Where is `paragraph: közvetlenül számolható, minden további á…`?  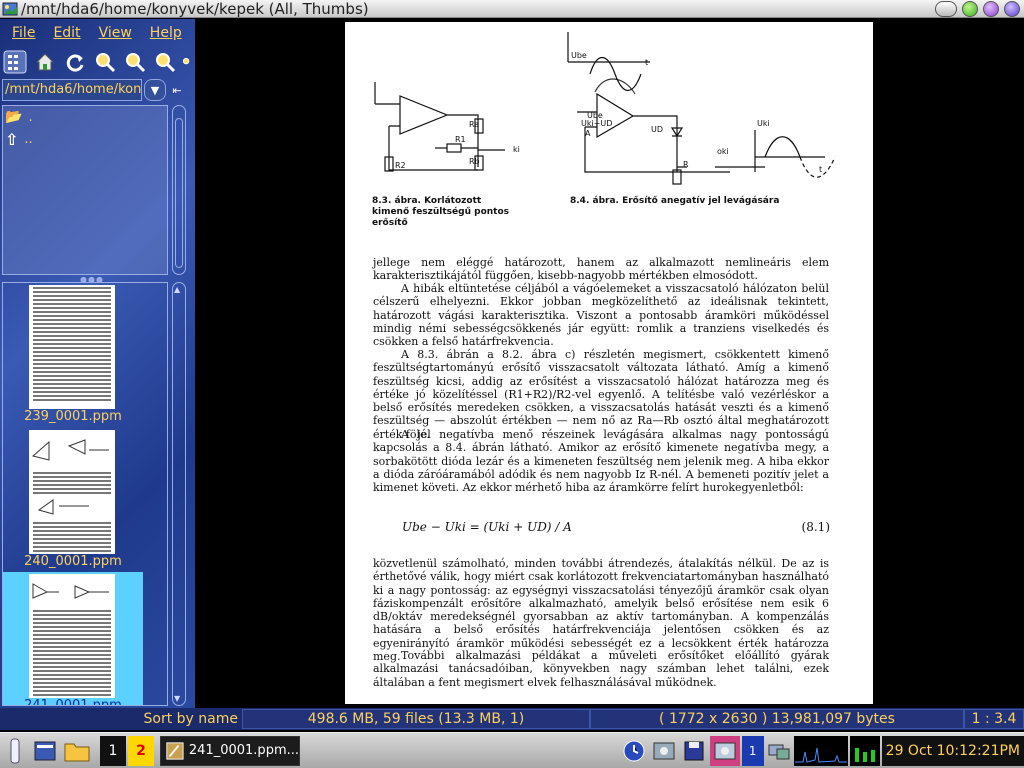
paragraph: közvetlenül számolható, minden további á… is located at coordinates (601, 610).